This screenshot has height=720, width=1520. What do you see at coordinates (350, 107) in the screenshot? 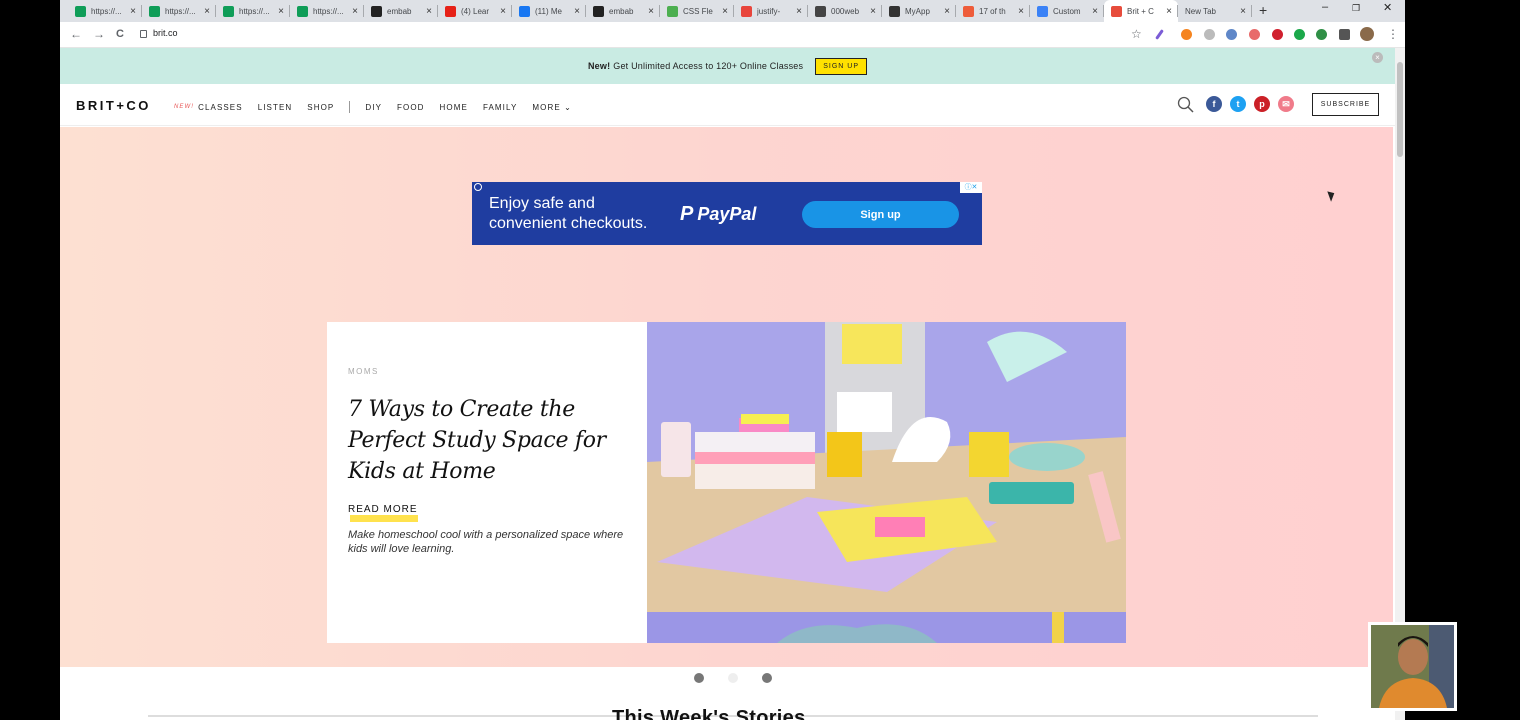
I see `nav-divider` at bounding box center [350, 107].